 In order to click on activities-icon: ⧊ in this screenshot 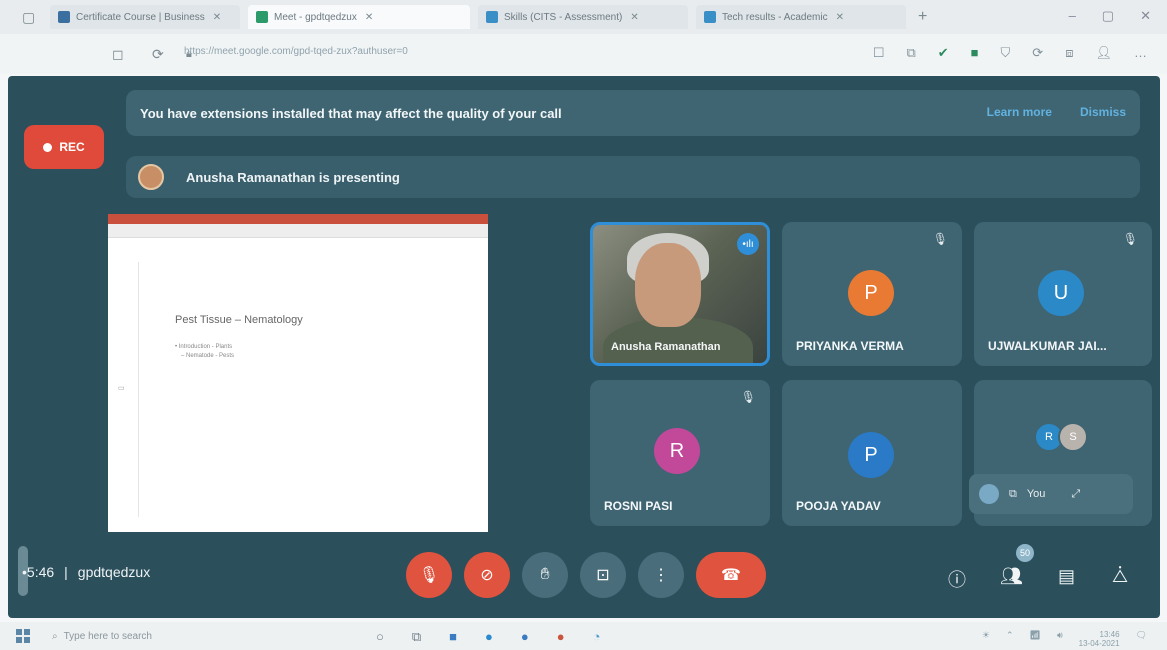, I will do `click(1120, 576)`.